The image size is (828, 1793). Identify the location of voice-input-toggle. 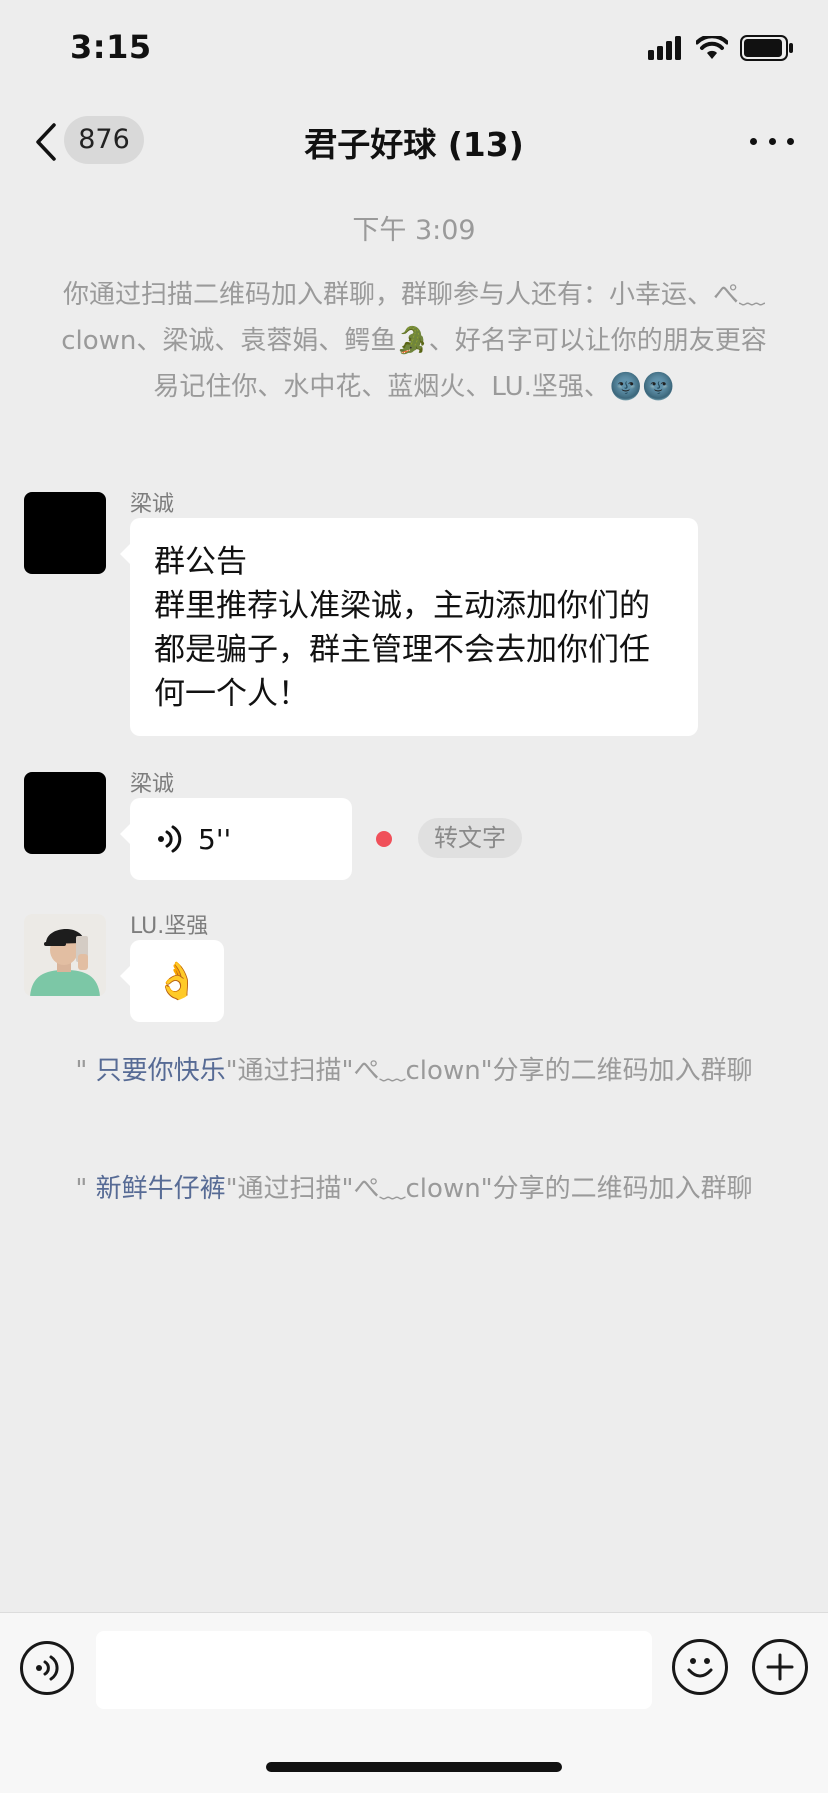
(47, 1668).